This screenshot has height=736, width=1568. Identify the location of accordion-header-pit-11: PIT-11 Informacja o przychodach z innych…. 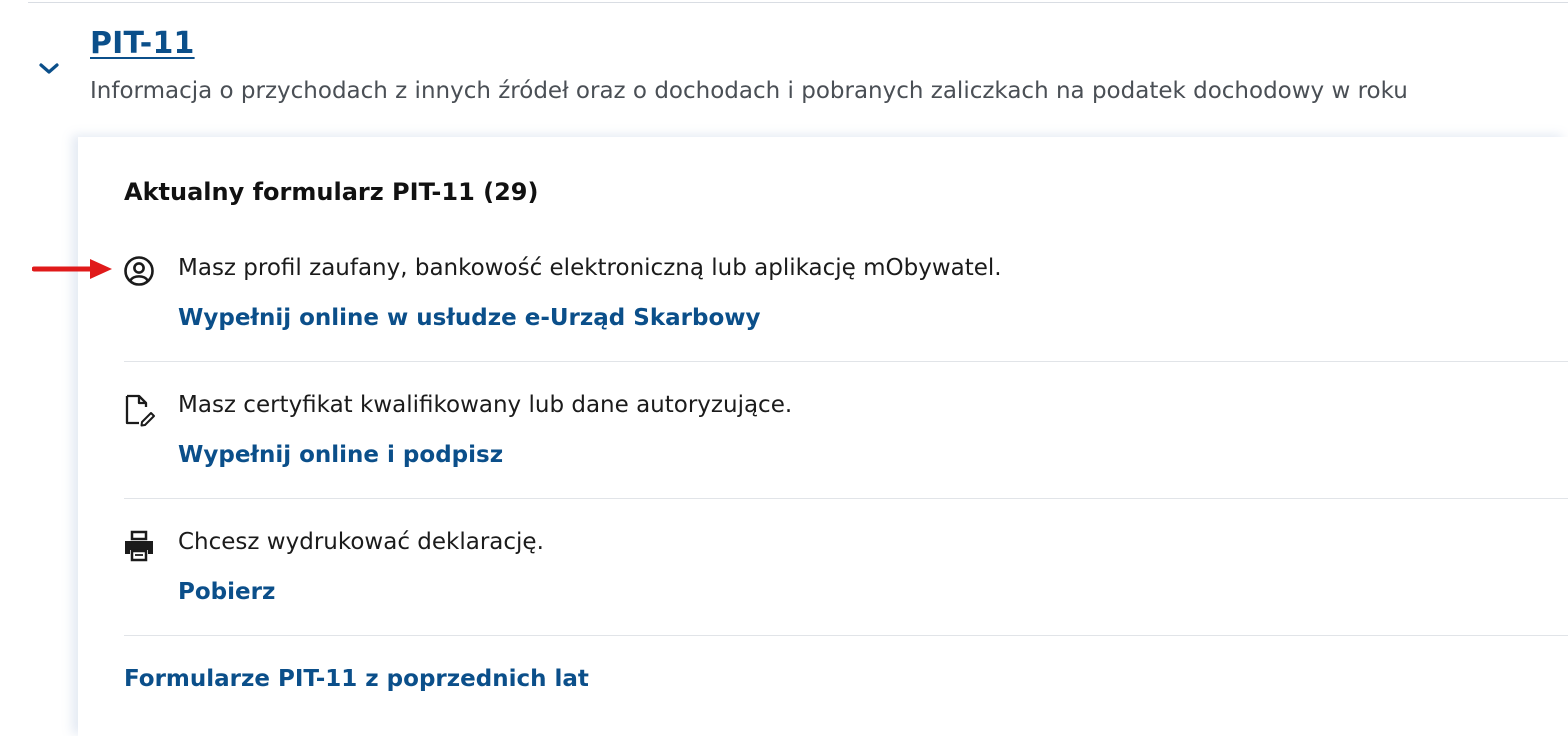
(784, 72).